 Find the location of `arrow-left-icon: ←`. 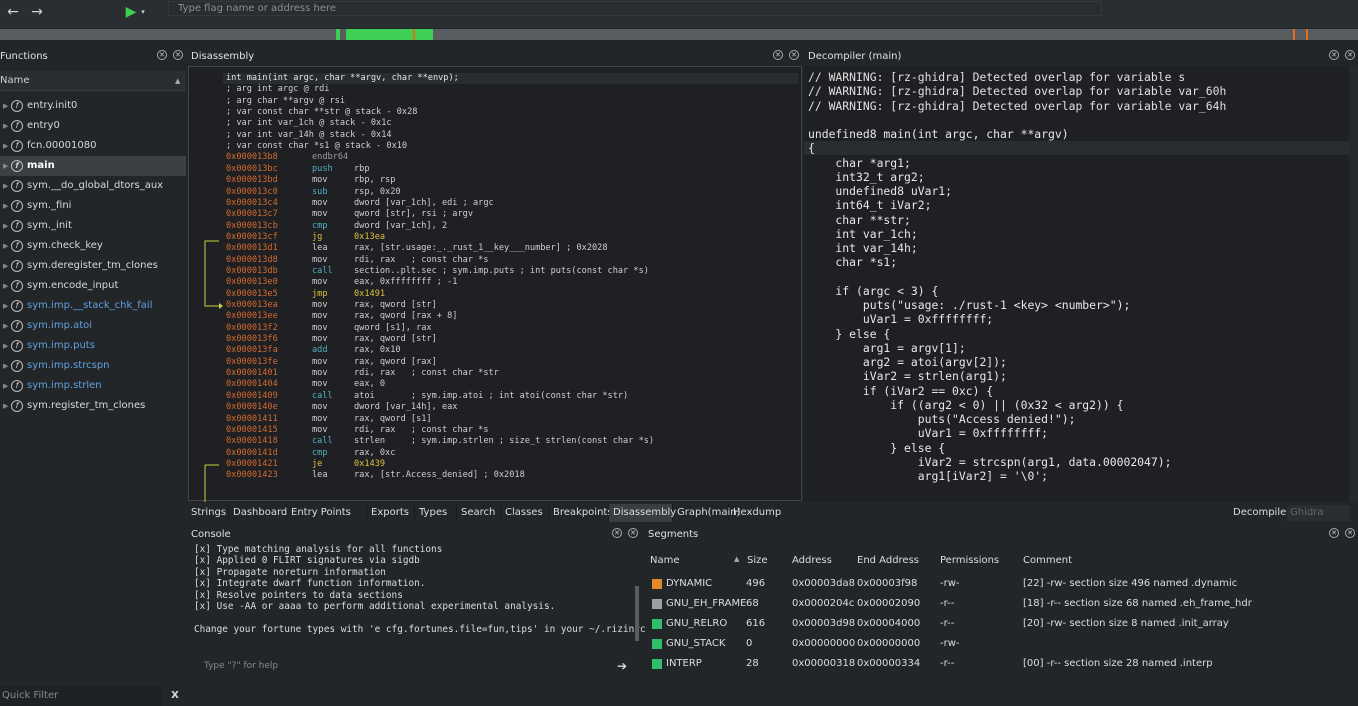

arrow-left-icon: ← is located at coordinates (13, 12).